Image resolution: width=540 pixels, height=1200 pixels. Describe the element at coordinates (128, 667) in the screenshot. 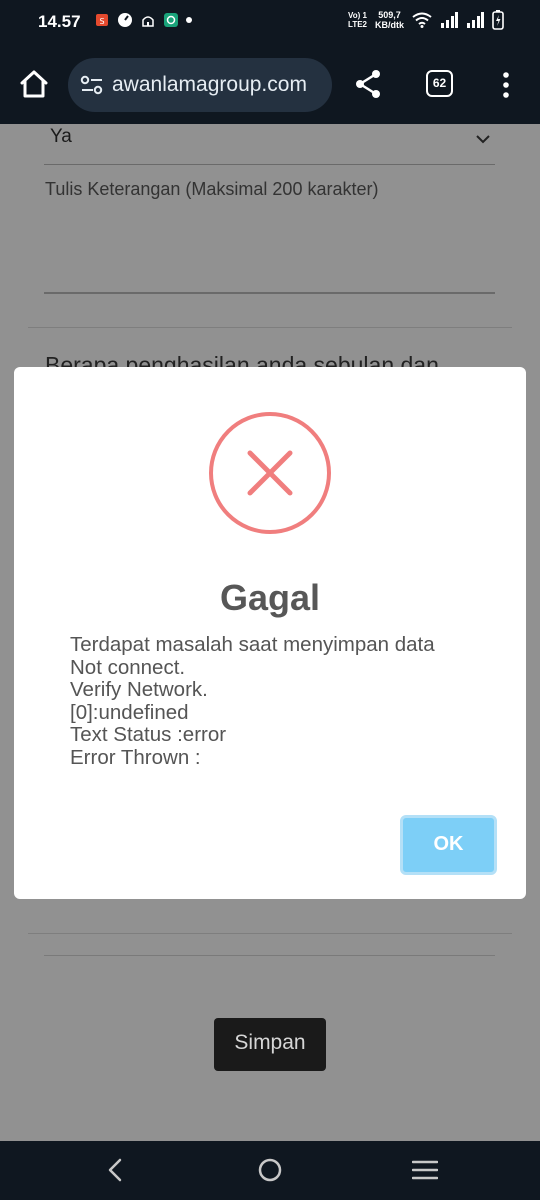

I see `dialog-message-line: Not connect.` at that location.